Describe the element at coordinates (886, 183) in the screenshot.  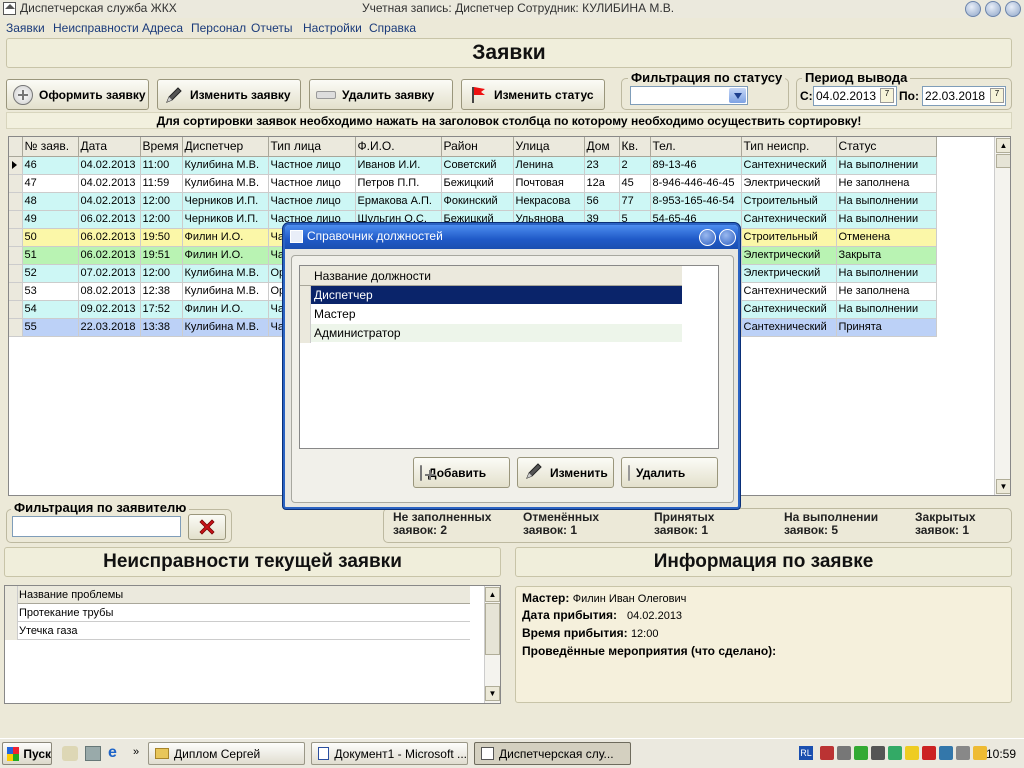
I see `col-status-cell: Не заполнена` at that location.